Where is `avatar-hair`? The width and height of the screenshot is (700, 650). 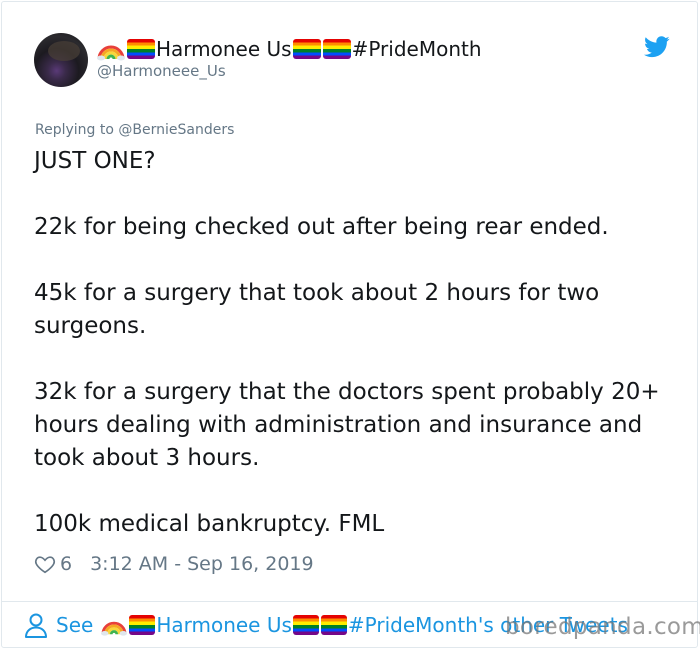
avatar-hair is located at coordinates (64, 51).